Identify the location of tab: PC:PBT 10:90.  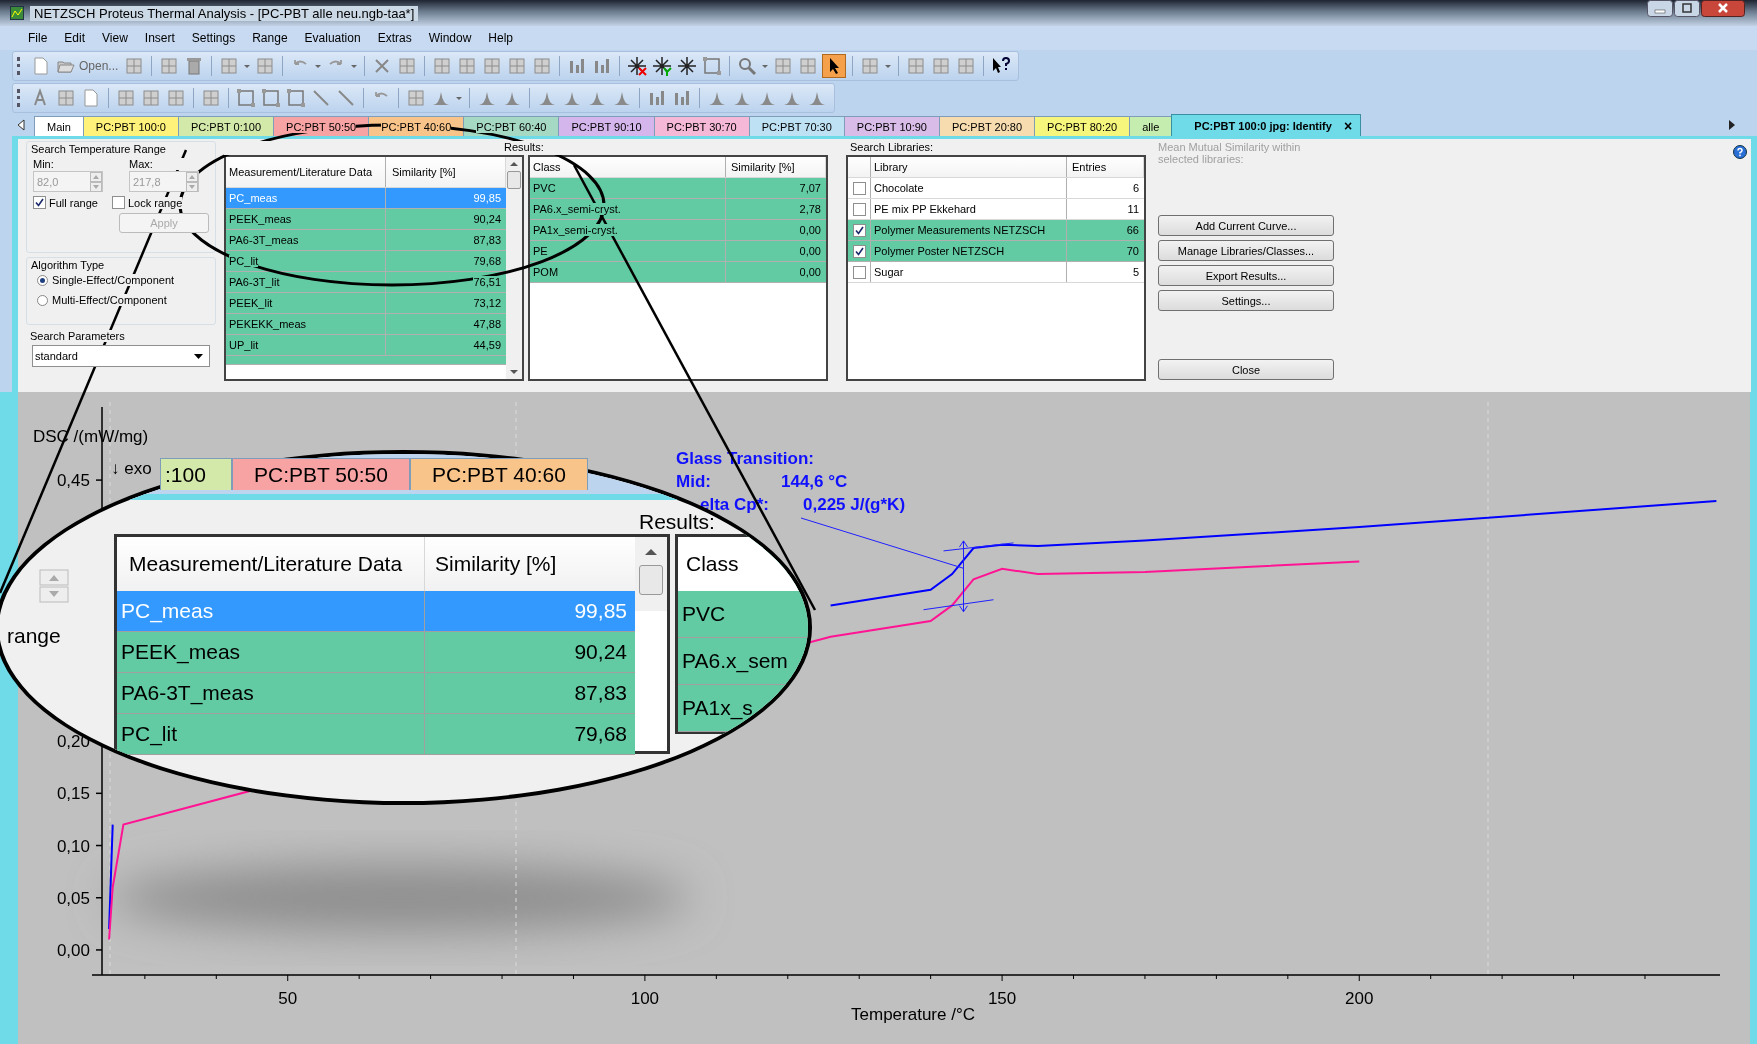
(891, 126).